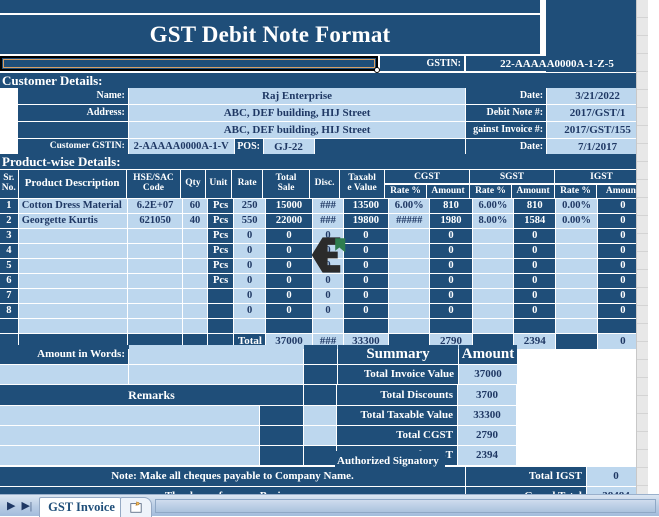 This screenshot has height=517, width=659. I want to click on vertical-scrollbar, so click(642, 247).